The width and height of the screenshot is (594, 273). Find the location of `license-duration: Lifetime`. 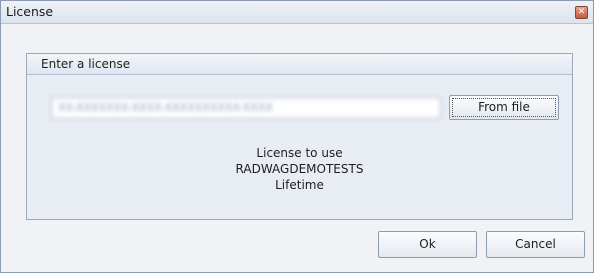

license-duration: Lifetime is located at coordinates (299, 185).